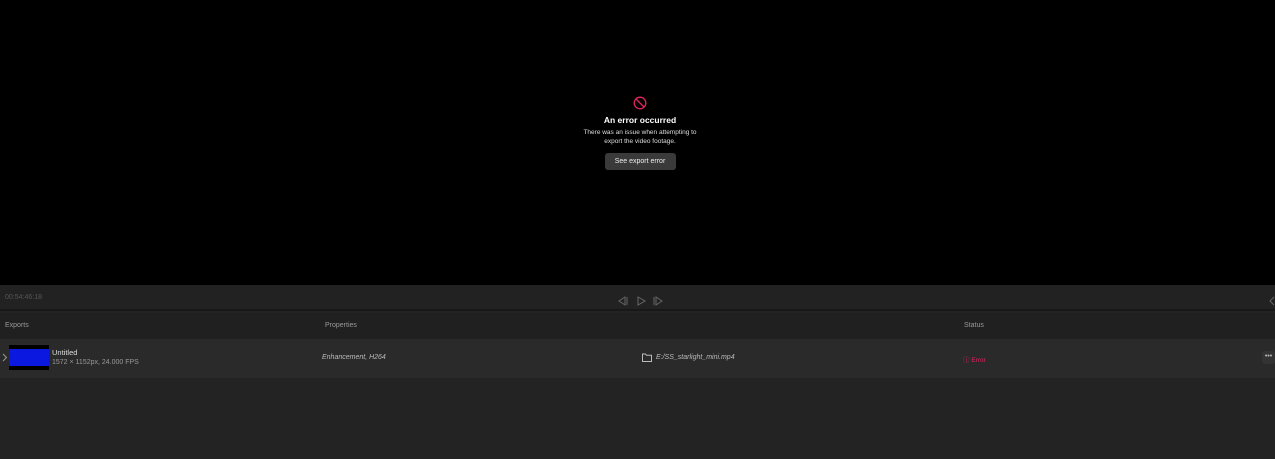  I want to click on step-forward-icon, so click(658, 302).